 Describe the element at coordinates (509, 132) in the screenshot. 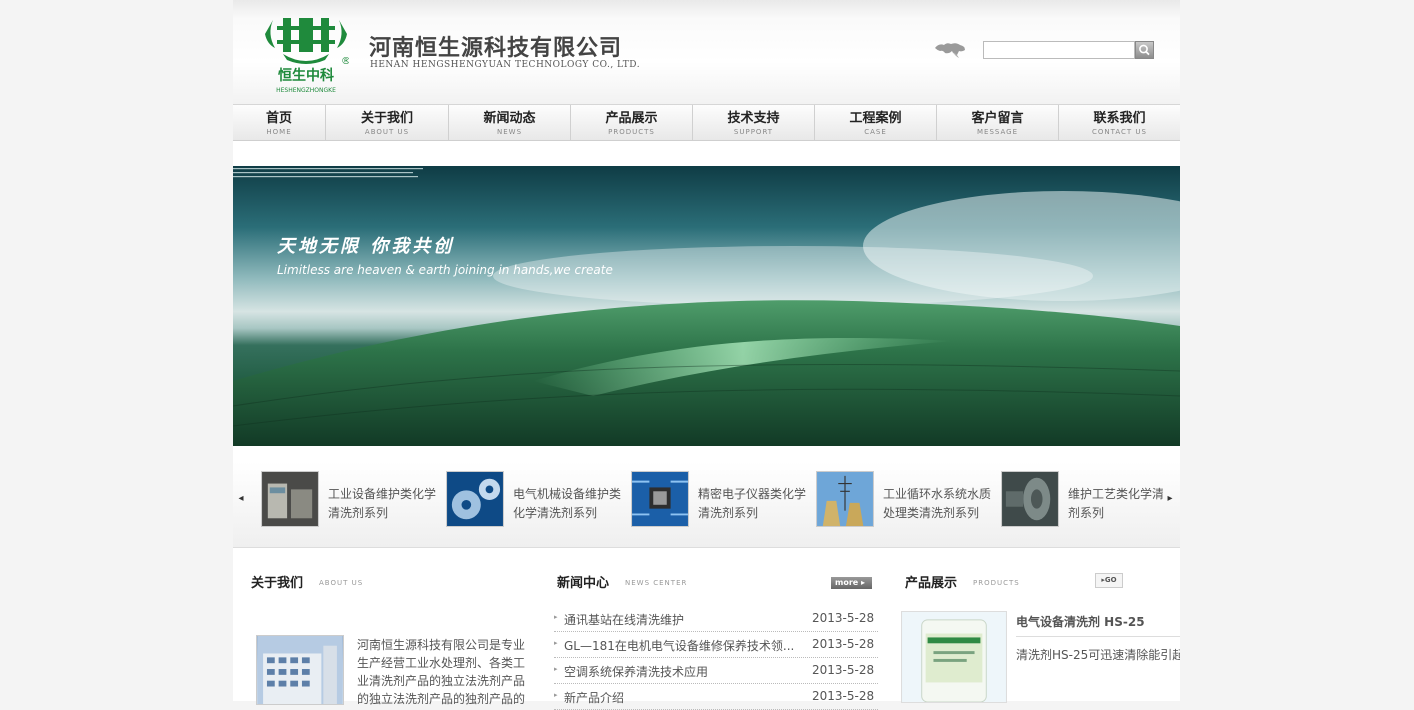

I see `nav-sublabel: NEWS` at that location.